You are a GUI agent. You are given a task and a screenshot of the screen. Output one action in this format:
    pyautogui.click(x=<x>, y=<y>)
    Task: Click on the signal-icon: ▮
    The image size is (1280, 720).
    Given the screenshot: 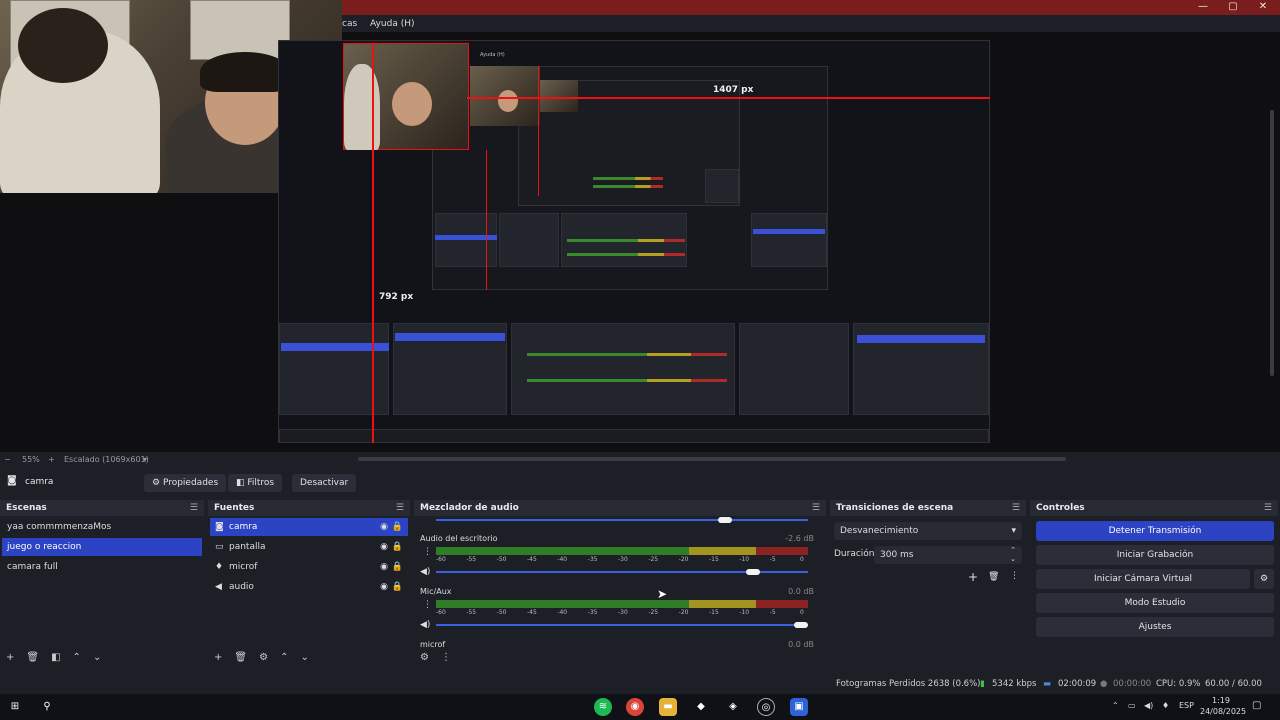 What is the action you would take?
    pyautogui.click(x=982, y=684)
    